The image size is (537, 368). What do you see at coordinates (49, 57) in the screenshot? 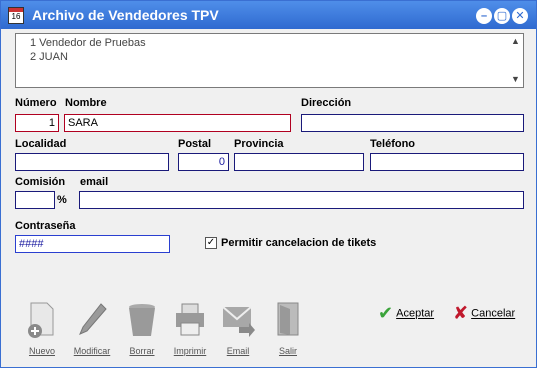
I see `list-item: 2 JUAN` at bounding box center [49, 57].